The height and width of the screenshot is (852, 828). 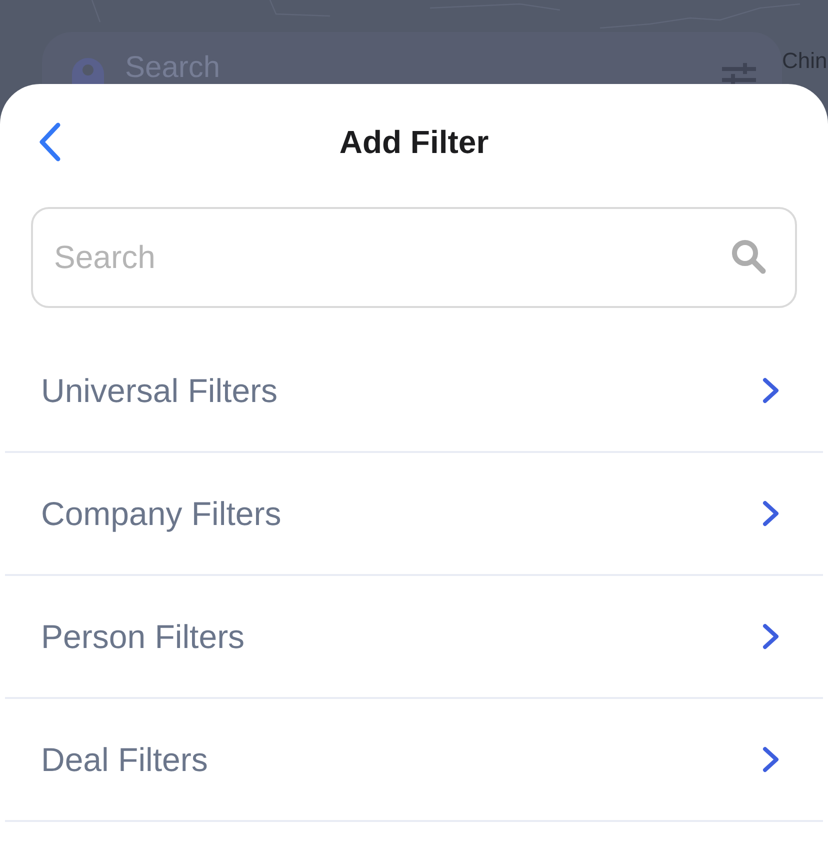 I want to click on search-field: Search, so click(x=414, y=257).